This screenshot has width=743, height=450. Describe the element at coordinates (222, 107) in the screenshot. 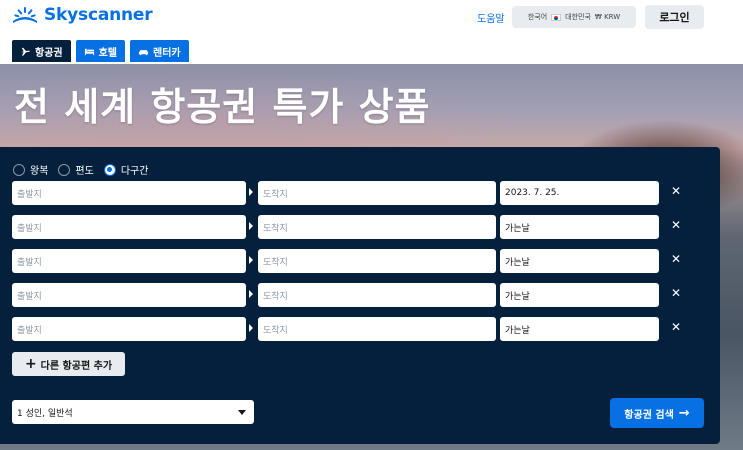

I see `hero-title: 전 세계 항공권 특가 상품` at that location.